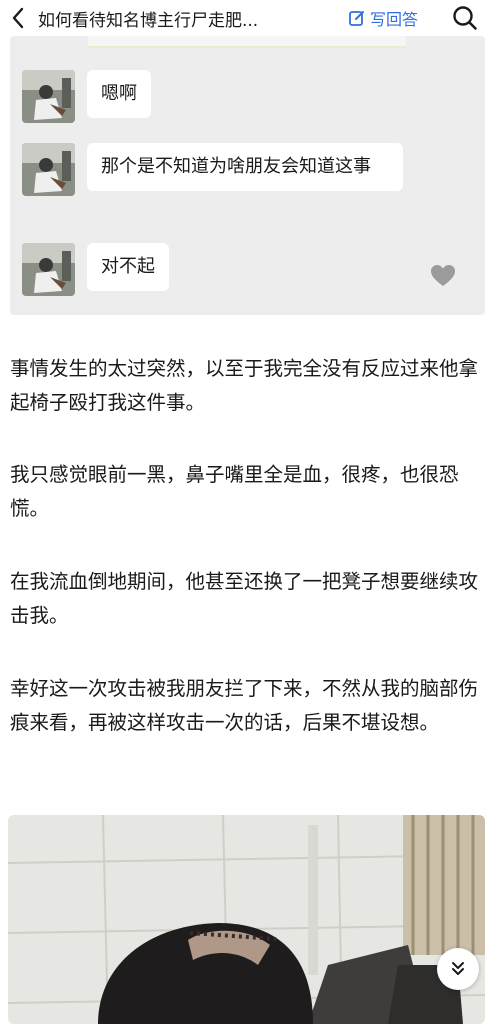 This screenshot has width=485, height=1024. What do you see at coordinates (244, 385) in the screenshot?
I see `article-paragraph: 事情发生的太过突然，以至于我完全没有反应过来他拿起椅子殴打我这件事。` at bounding box center [244, 385].